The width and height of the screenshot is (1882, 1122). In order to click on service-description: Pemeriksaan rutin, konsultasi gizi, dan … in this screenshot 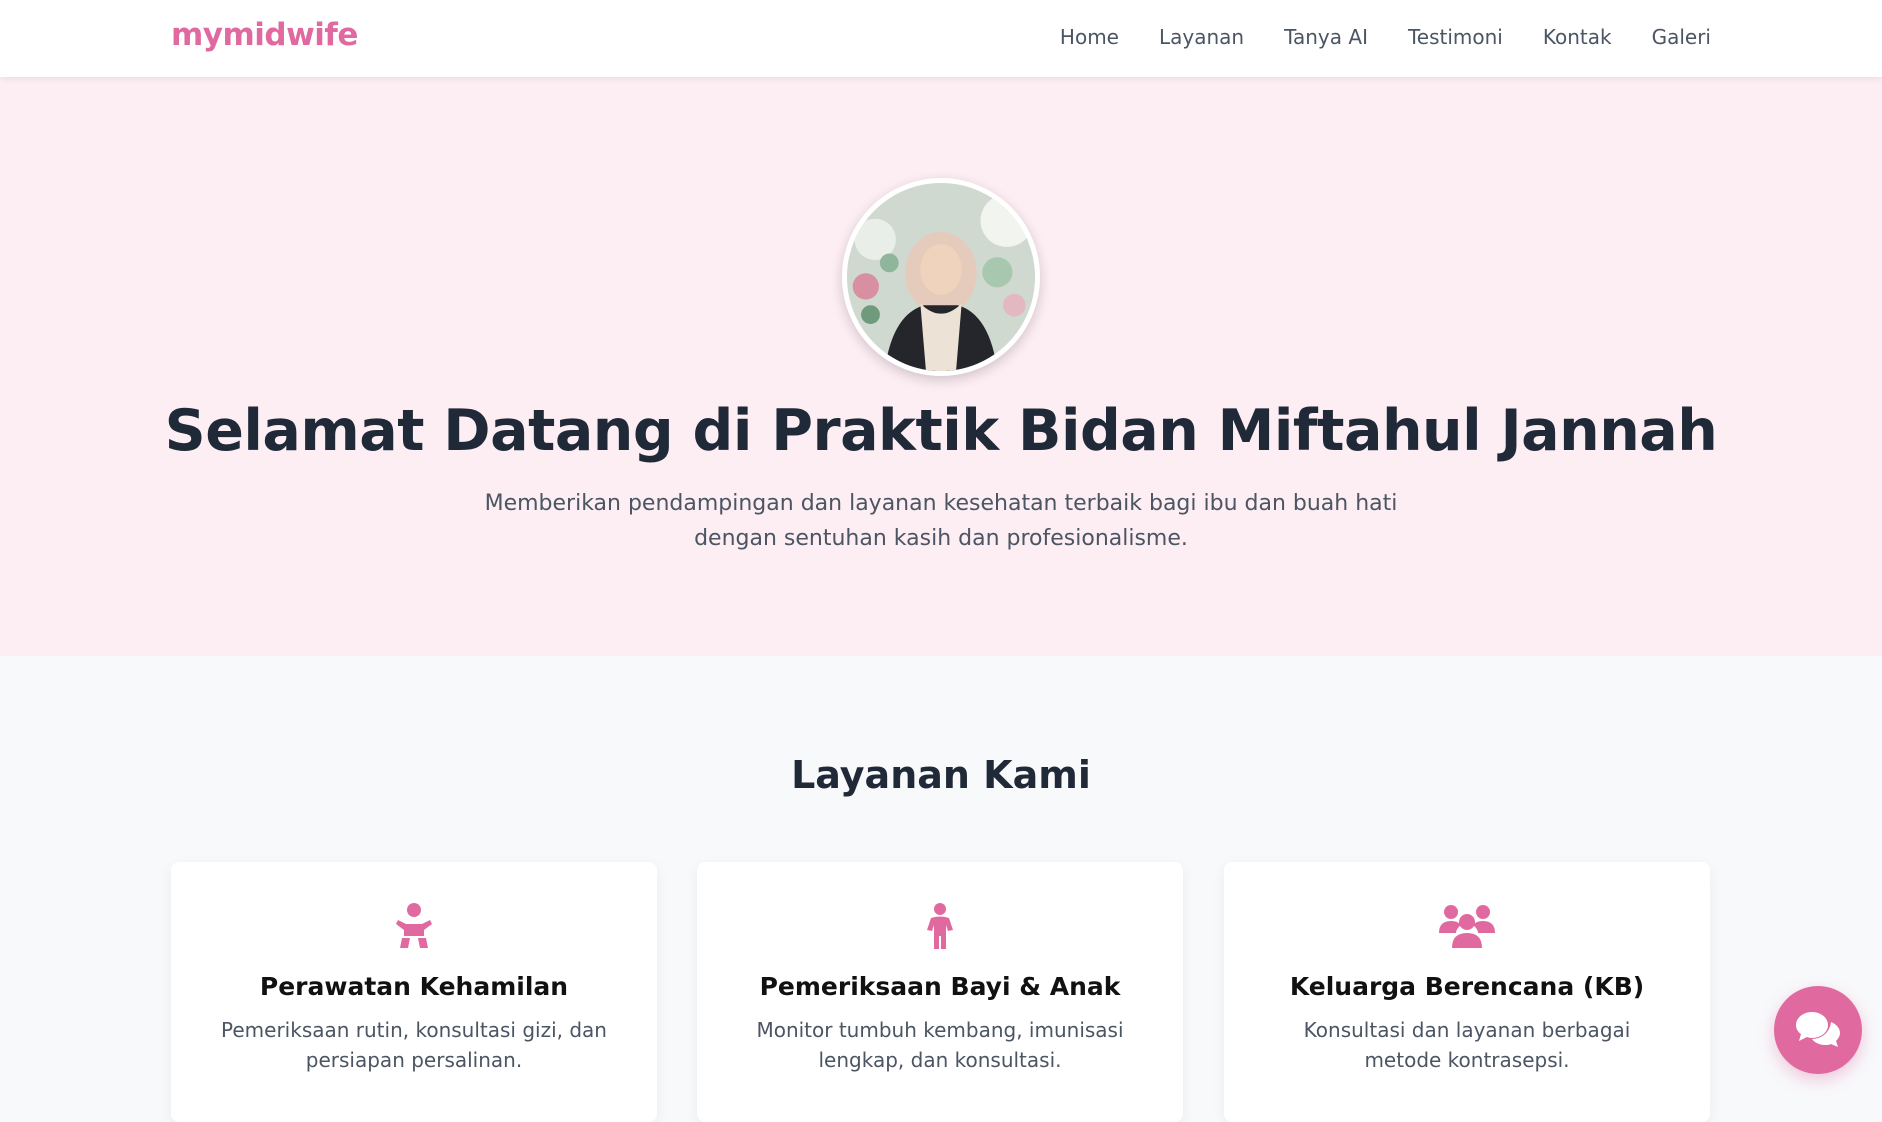, I will do `click(414, 1045)`.